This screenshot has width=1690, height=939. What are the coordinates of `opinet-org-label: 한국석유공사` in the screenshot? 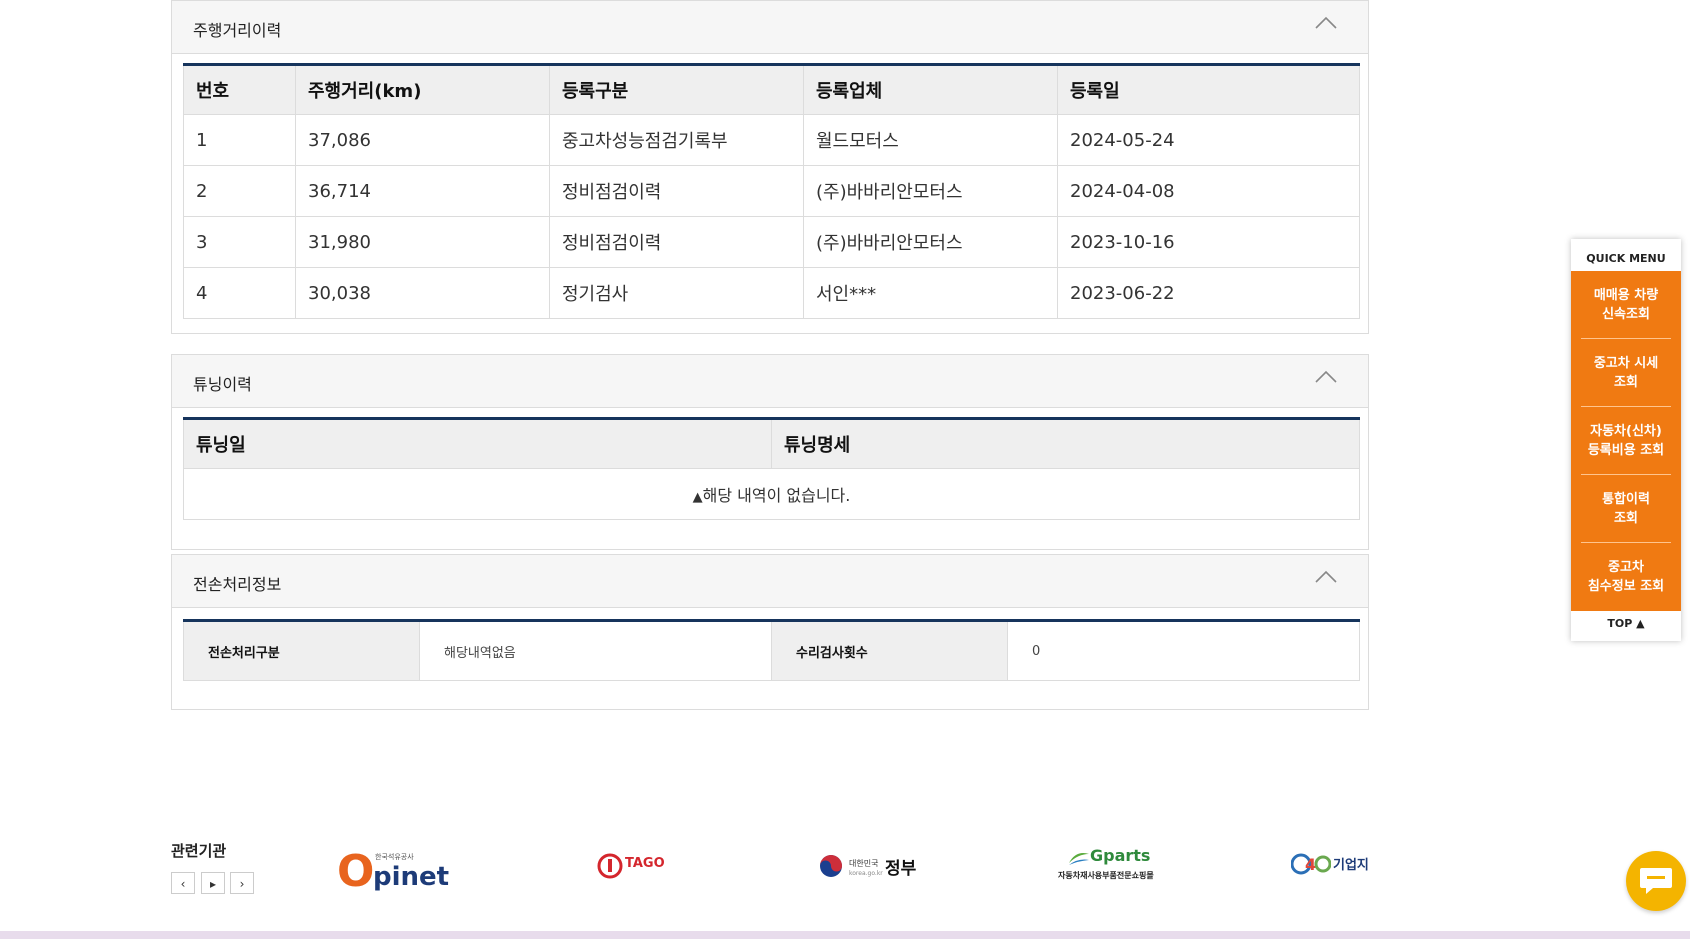 It's located at (394, 857).